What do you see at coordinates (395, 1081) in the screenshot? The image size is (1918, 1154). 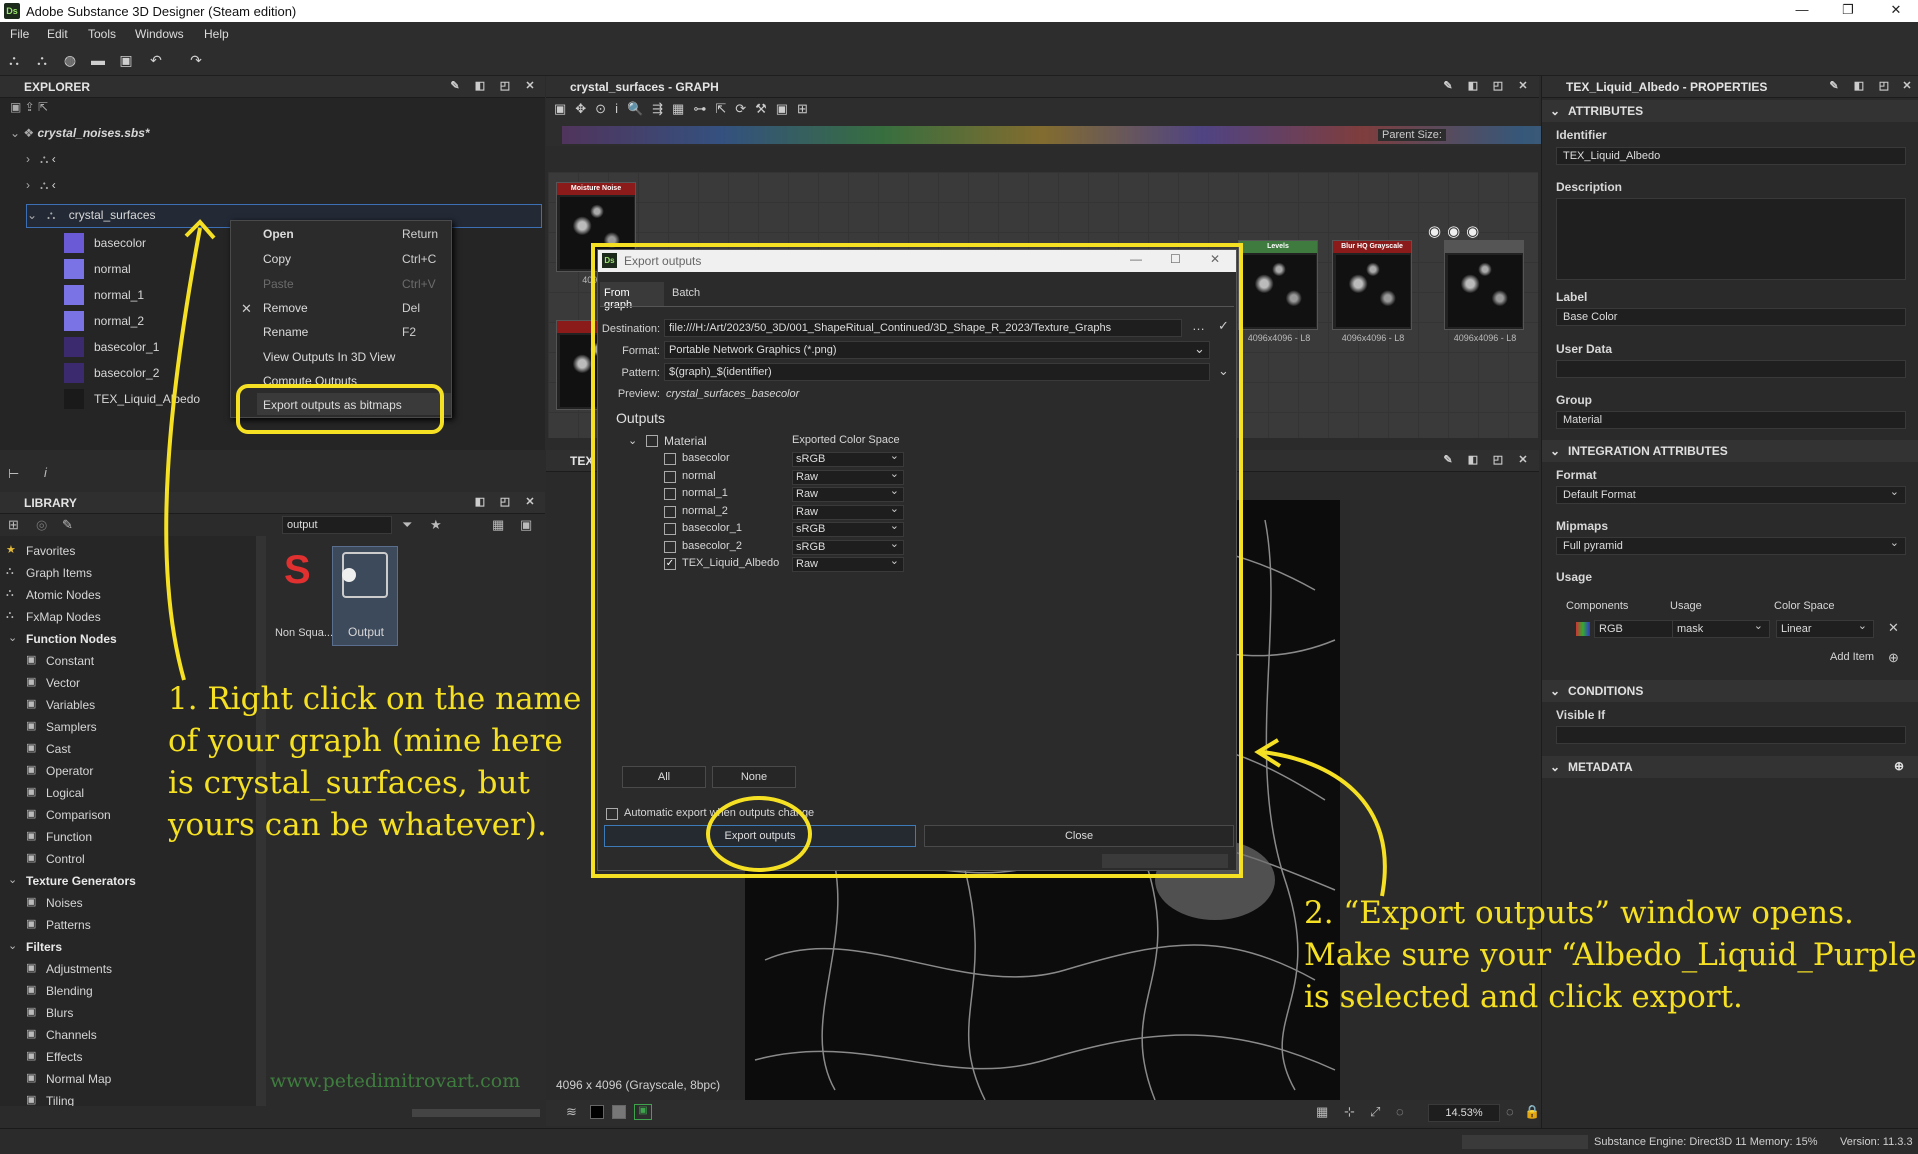 I see `watermark: www.petedimitrovart.com` at bounding box center [395, 1081].